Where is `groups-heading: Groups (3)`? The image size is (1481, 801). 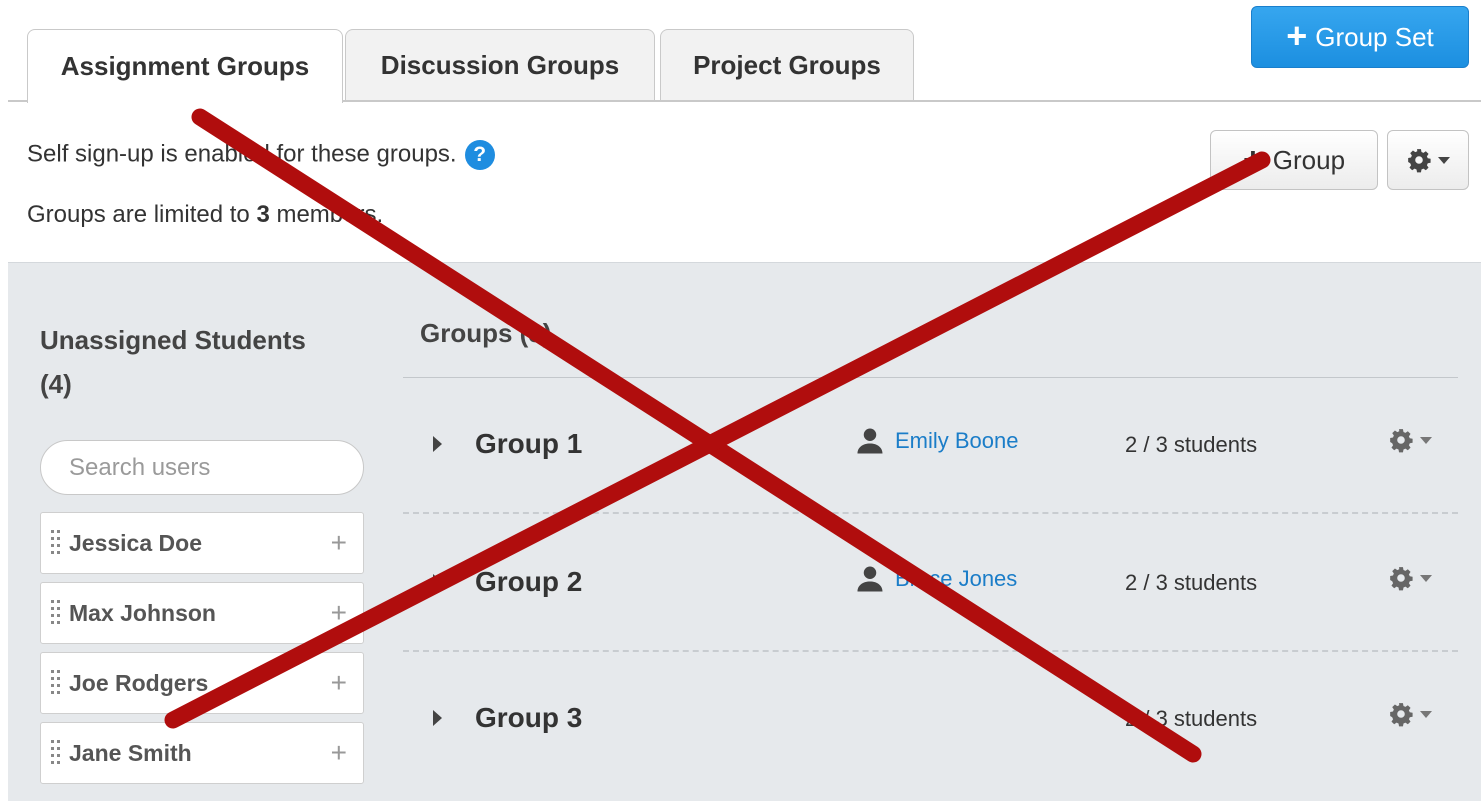
groups-heading: Groups (3) is located at coordinates (486, 333).